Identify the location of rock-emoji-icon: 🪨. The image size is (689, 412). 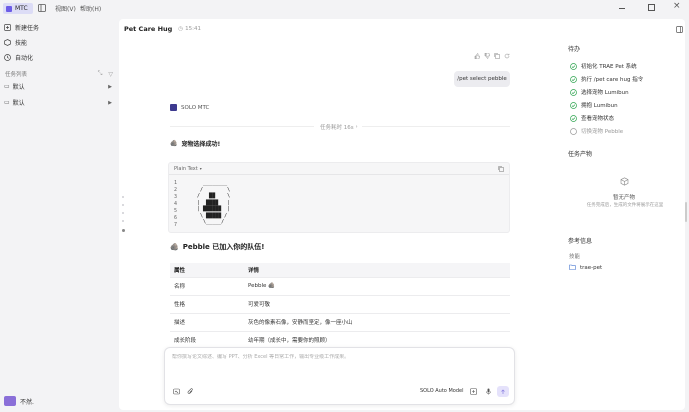
(174, 247).